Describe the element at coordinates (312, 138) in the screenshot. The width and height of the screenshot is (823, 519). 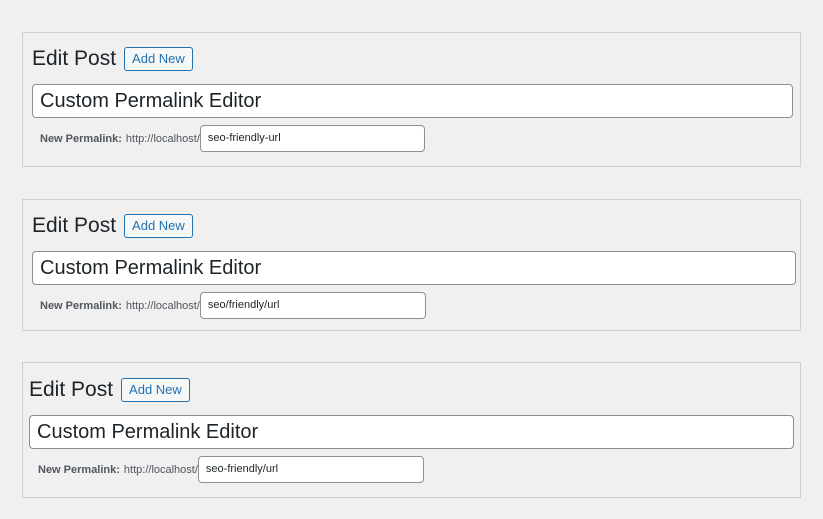
I see `permalink-slug-input: seo-friendly-url` at that location.